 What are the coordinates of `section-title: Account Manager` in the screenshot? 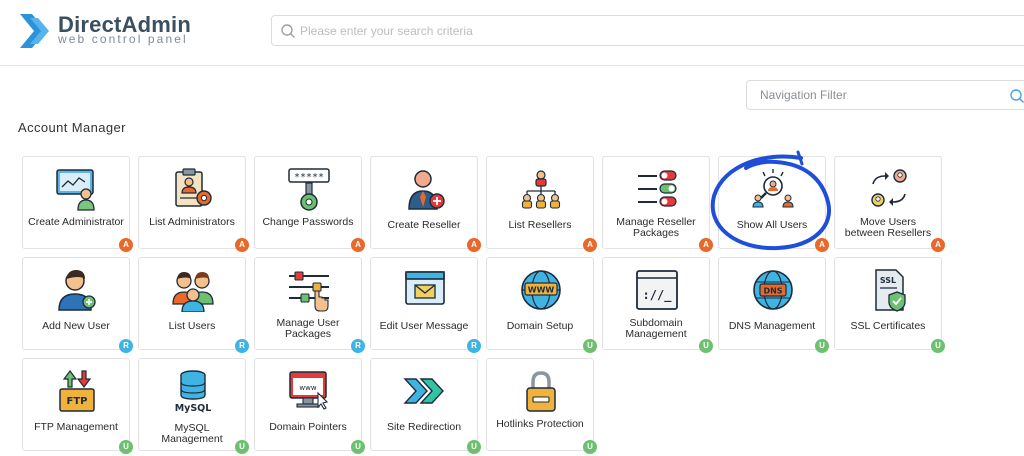 It's located at (72, 127).